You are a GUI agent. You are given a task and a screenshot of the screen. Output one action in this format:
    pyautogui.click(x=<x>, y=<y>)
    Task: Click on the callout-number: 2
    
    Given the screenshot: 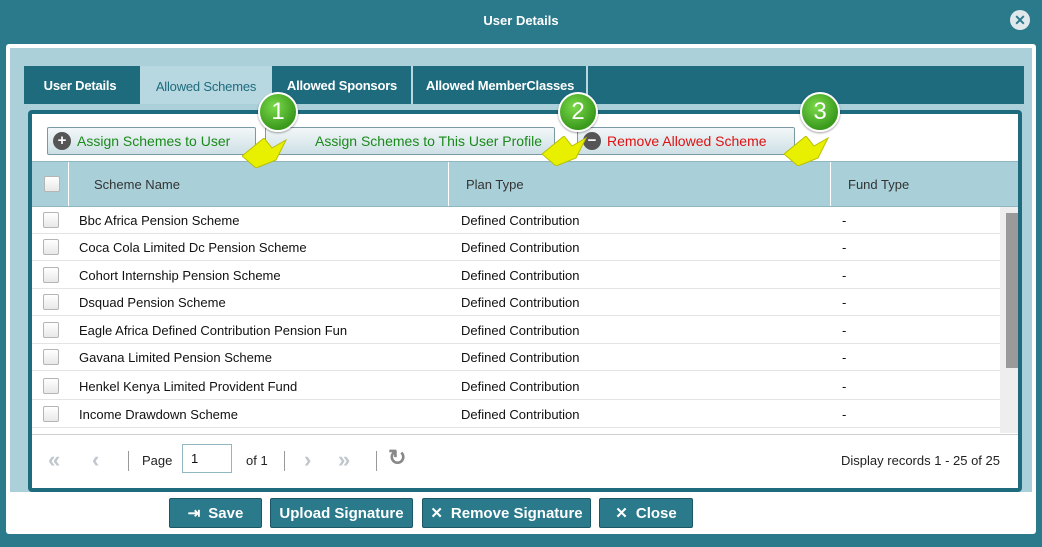 What is the action you would take?
    pyautogui.click(x=578, y=111)
    